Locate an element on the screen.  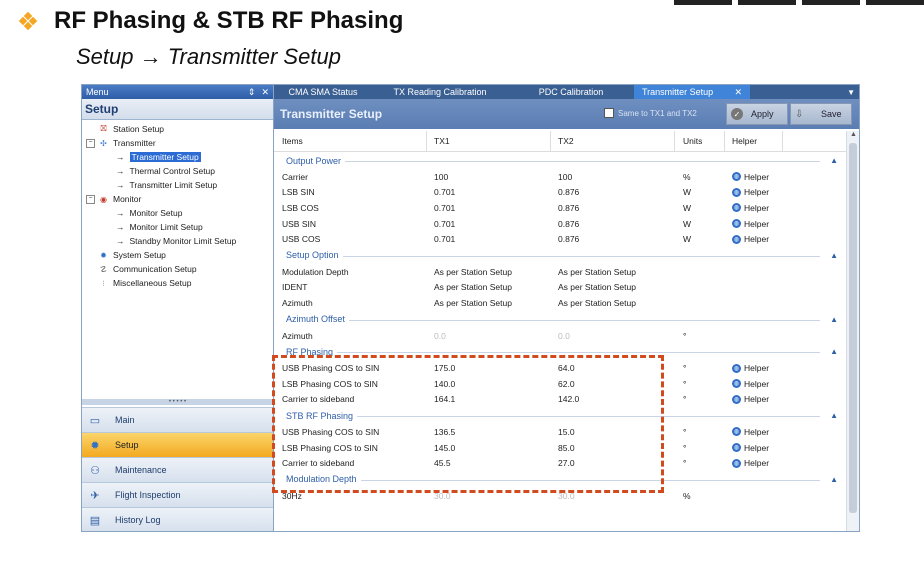
nav-flight-inspection: ✈ Flight Inspection is located at coordinates (177, 494).